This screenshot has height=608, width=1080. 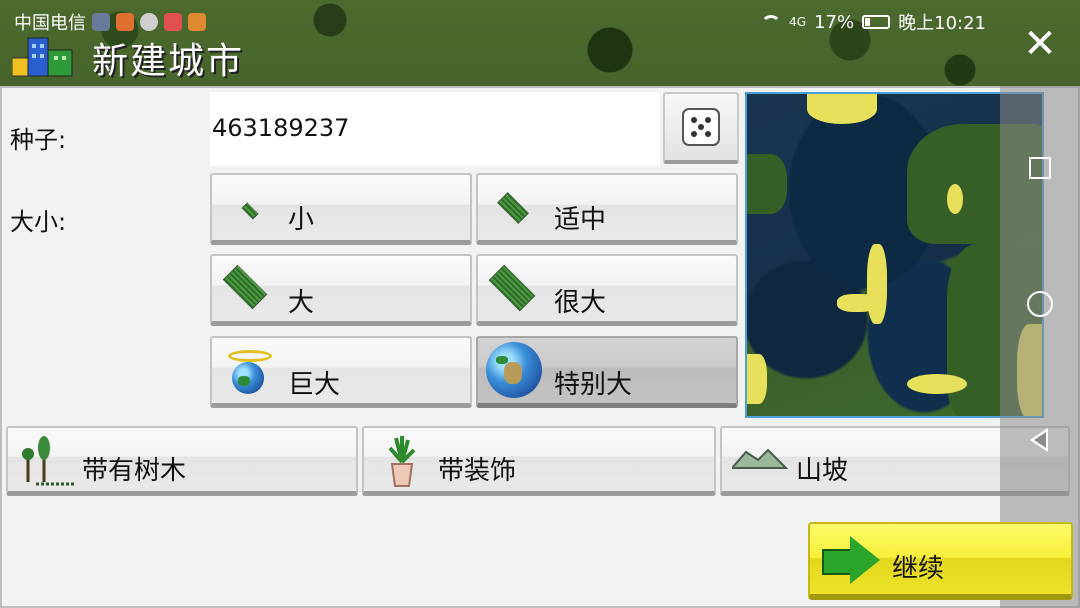 What do you see at coordinates (250, 356) in the screenshot?
I see `halo-icon` at bounding box center [250, 356].